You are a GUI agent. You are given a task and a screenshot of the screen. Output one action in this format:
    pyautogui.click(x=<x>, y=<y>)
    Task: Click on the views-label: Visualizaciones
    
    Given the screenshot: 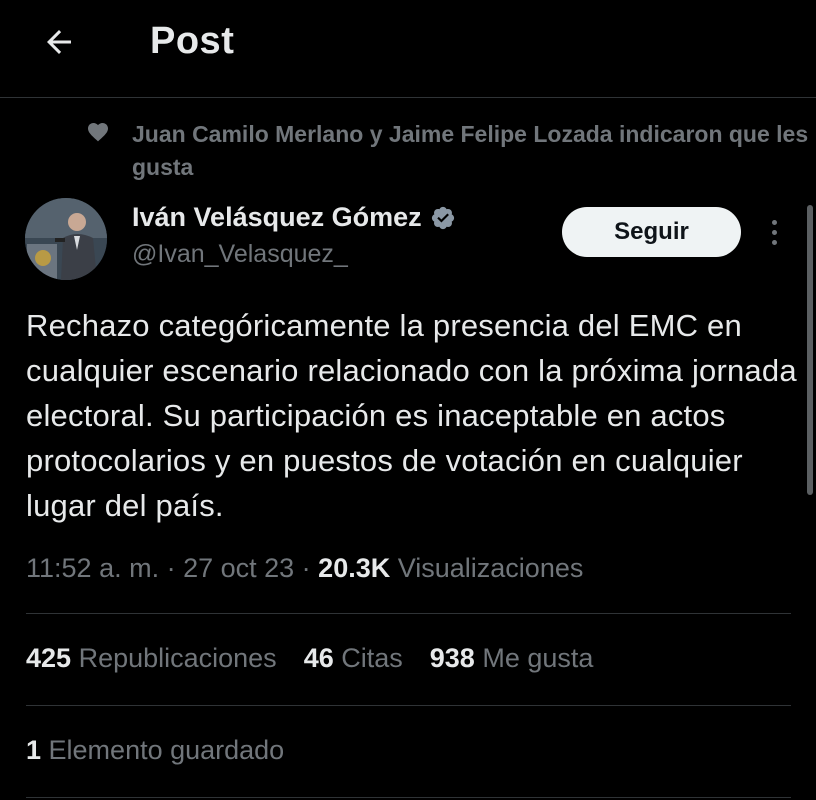 What is the action you would take?
    pyautogui.click(x=487, y=568)
    